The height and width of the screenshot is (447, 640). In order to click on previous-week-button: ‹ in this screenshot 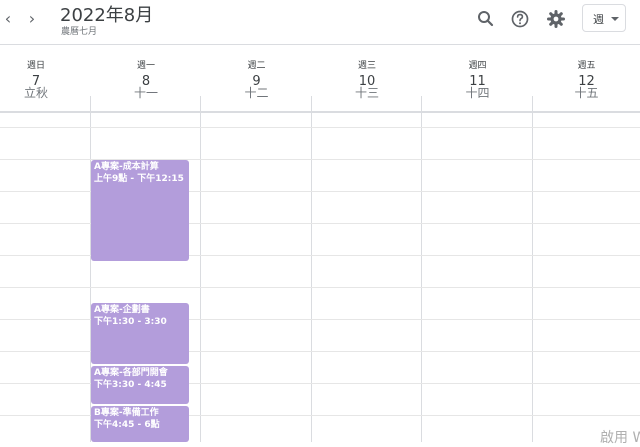, I will do `click(8, 19)`.